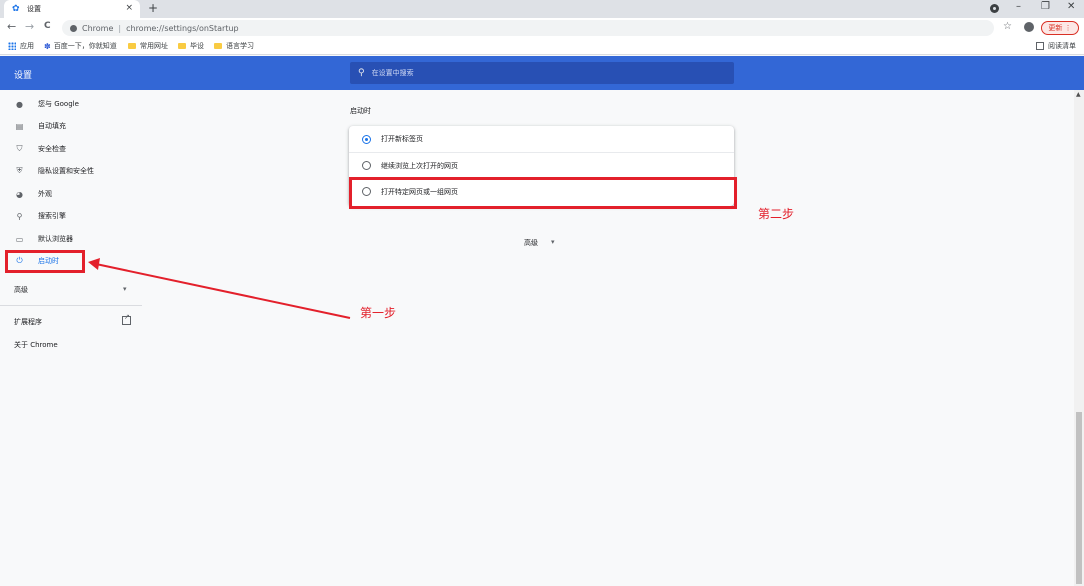 The width and height of the screenshot is (1084, 586). What do you see at coordinates (776, 214) in the screenshot?
I see `annotation-step2: 第二步` at bounding box center [776, 214].